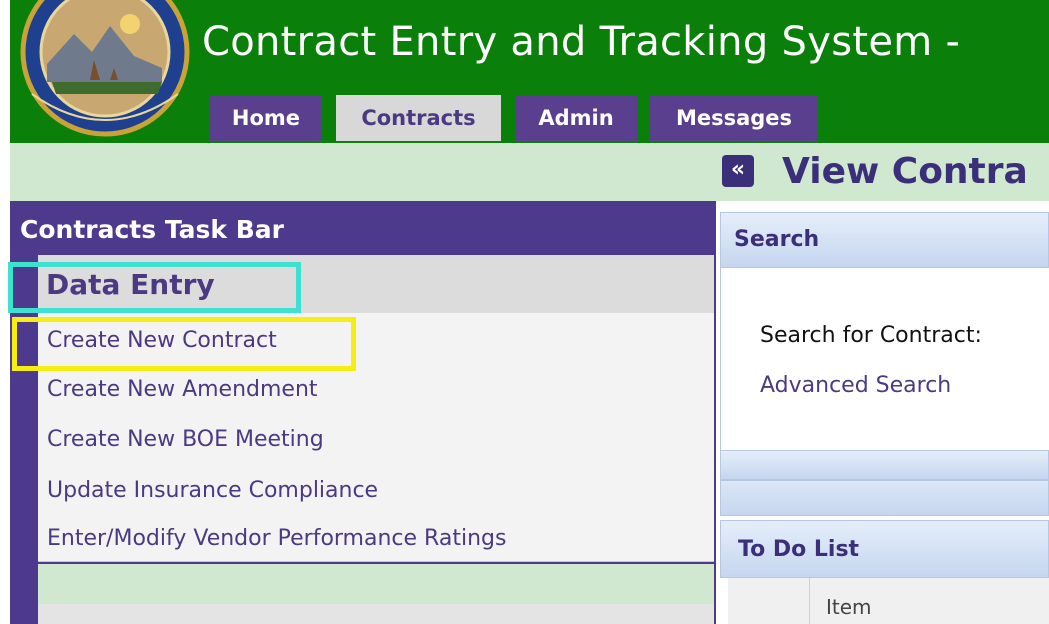 The width and height of the screenshot is (1049, 624). What do you see at coordinates (154, 287) in the screenshot?
I see `data-entry-highlight-box` at bounding box center [154, 287].